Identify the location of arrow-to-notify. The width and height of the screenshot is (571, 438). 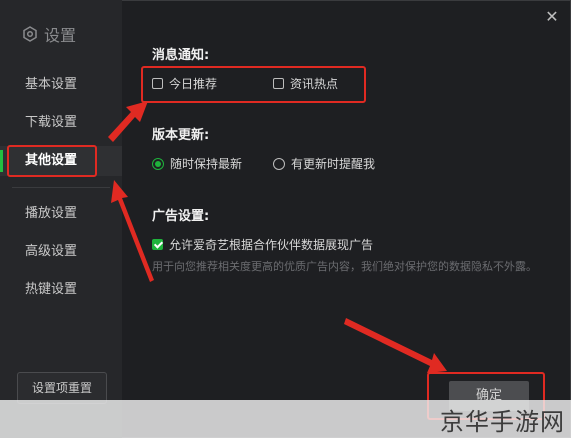
(128, 121).